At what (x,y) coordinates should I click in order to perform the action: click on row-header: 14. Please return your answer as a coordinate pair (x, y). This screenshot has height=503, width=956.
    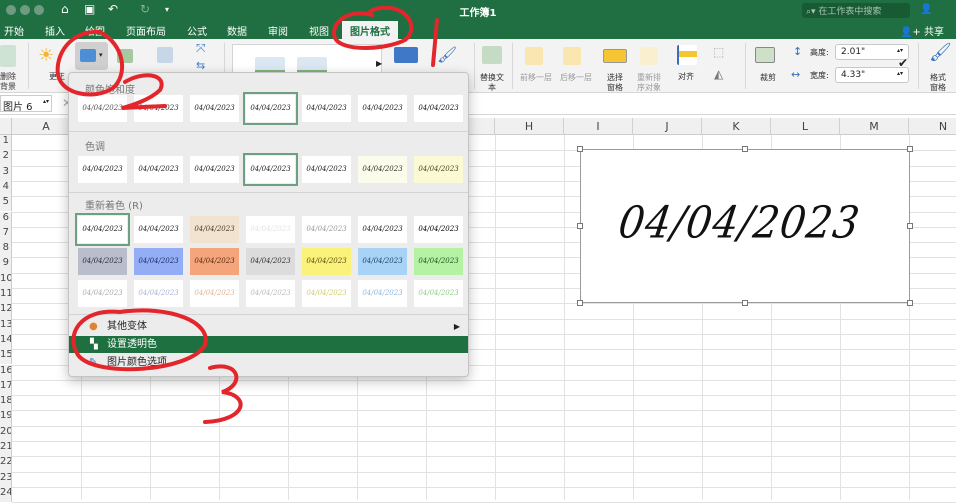
    Looking at the image, I should click on (6, 341).